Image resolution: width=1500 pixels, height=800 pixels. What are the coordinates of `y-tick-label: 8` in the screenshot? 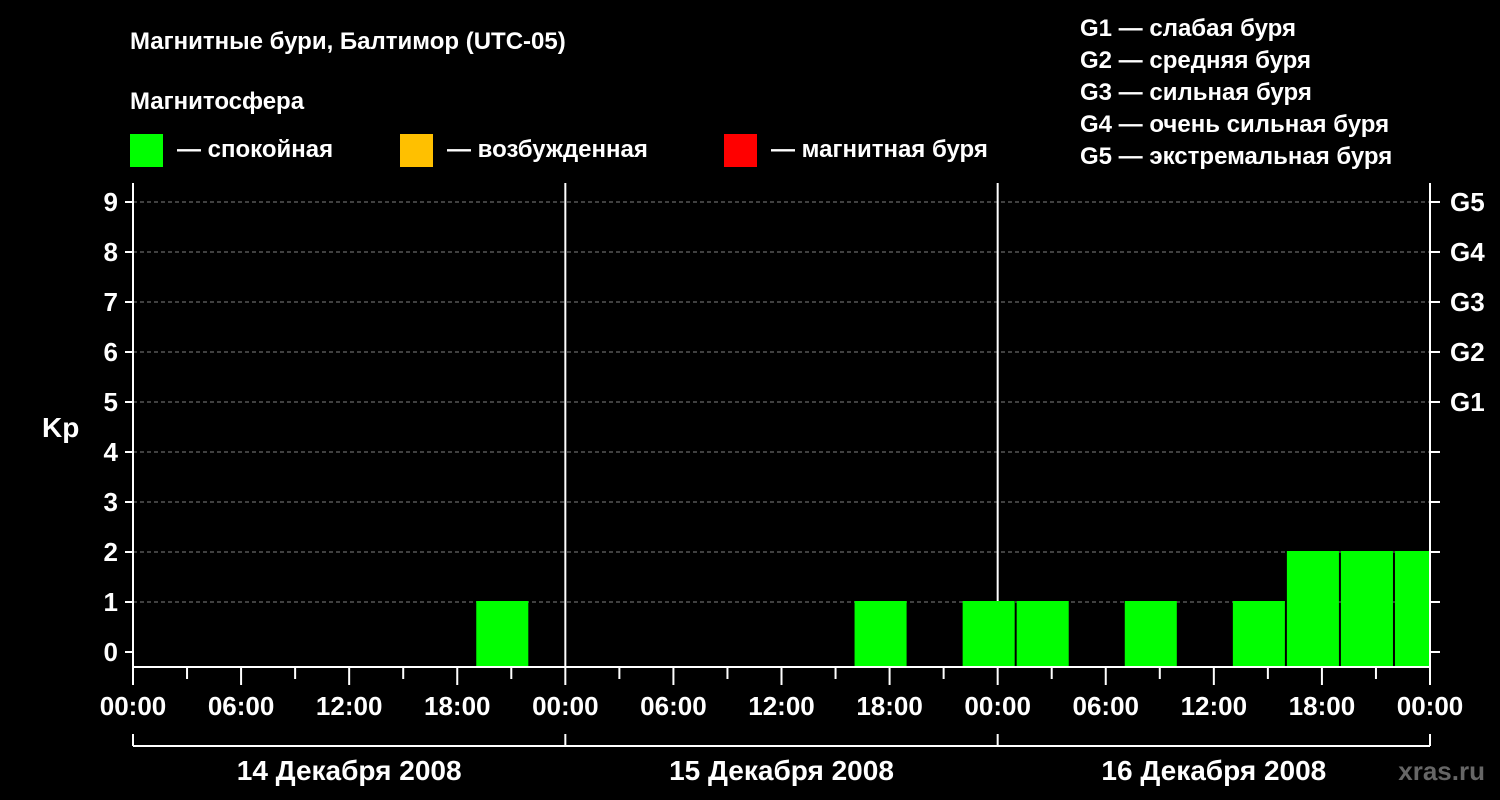 It's located at (111, 252).